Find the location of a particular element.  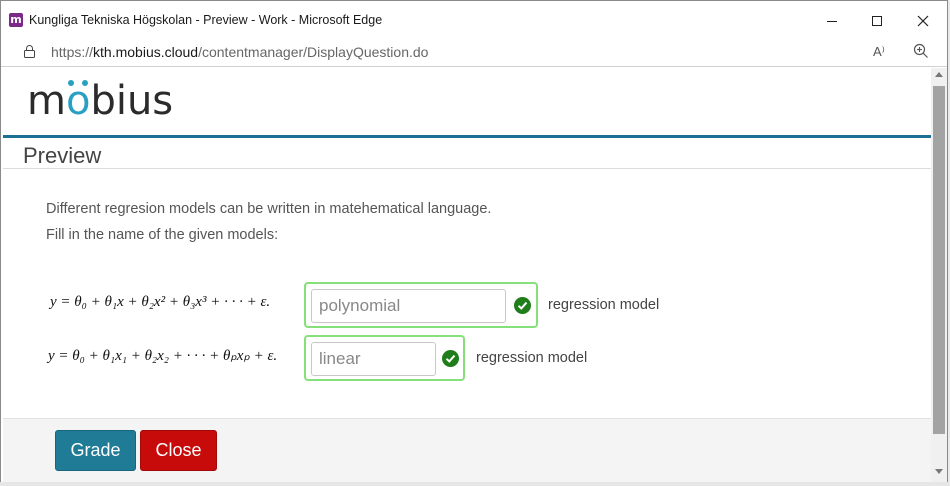

minimize-button is located at coordinates (832, 21).